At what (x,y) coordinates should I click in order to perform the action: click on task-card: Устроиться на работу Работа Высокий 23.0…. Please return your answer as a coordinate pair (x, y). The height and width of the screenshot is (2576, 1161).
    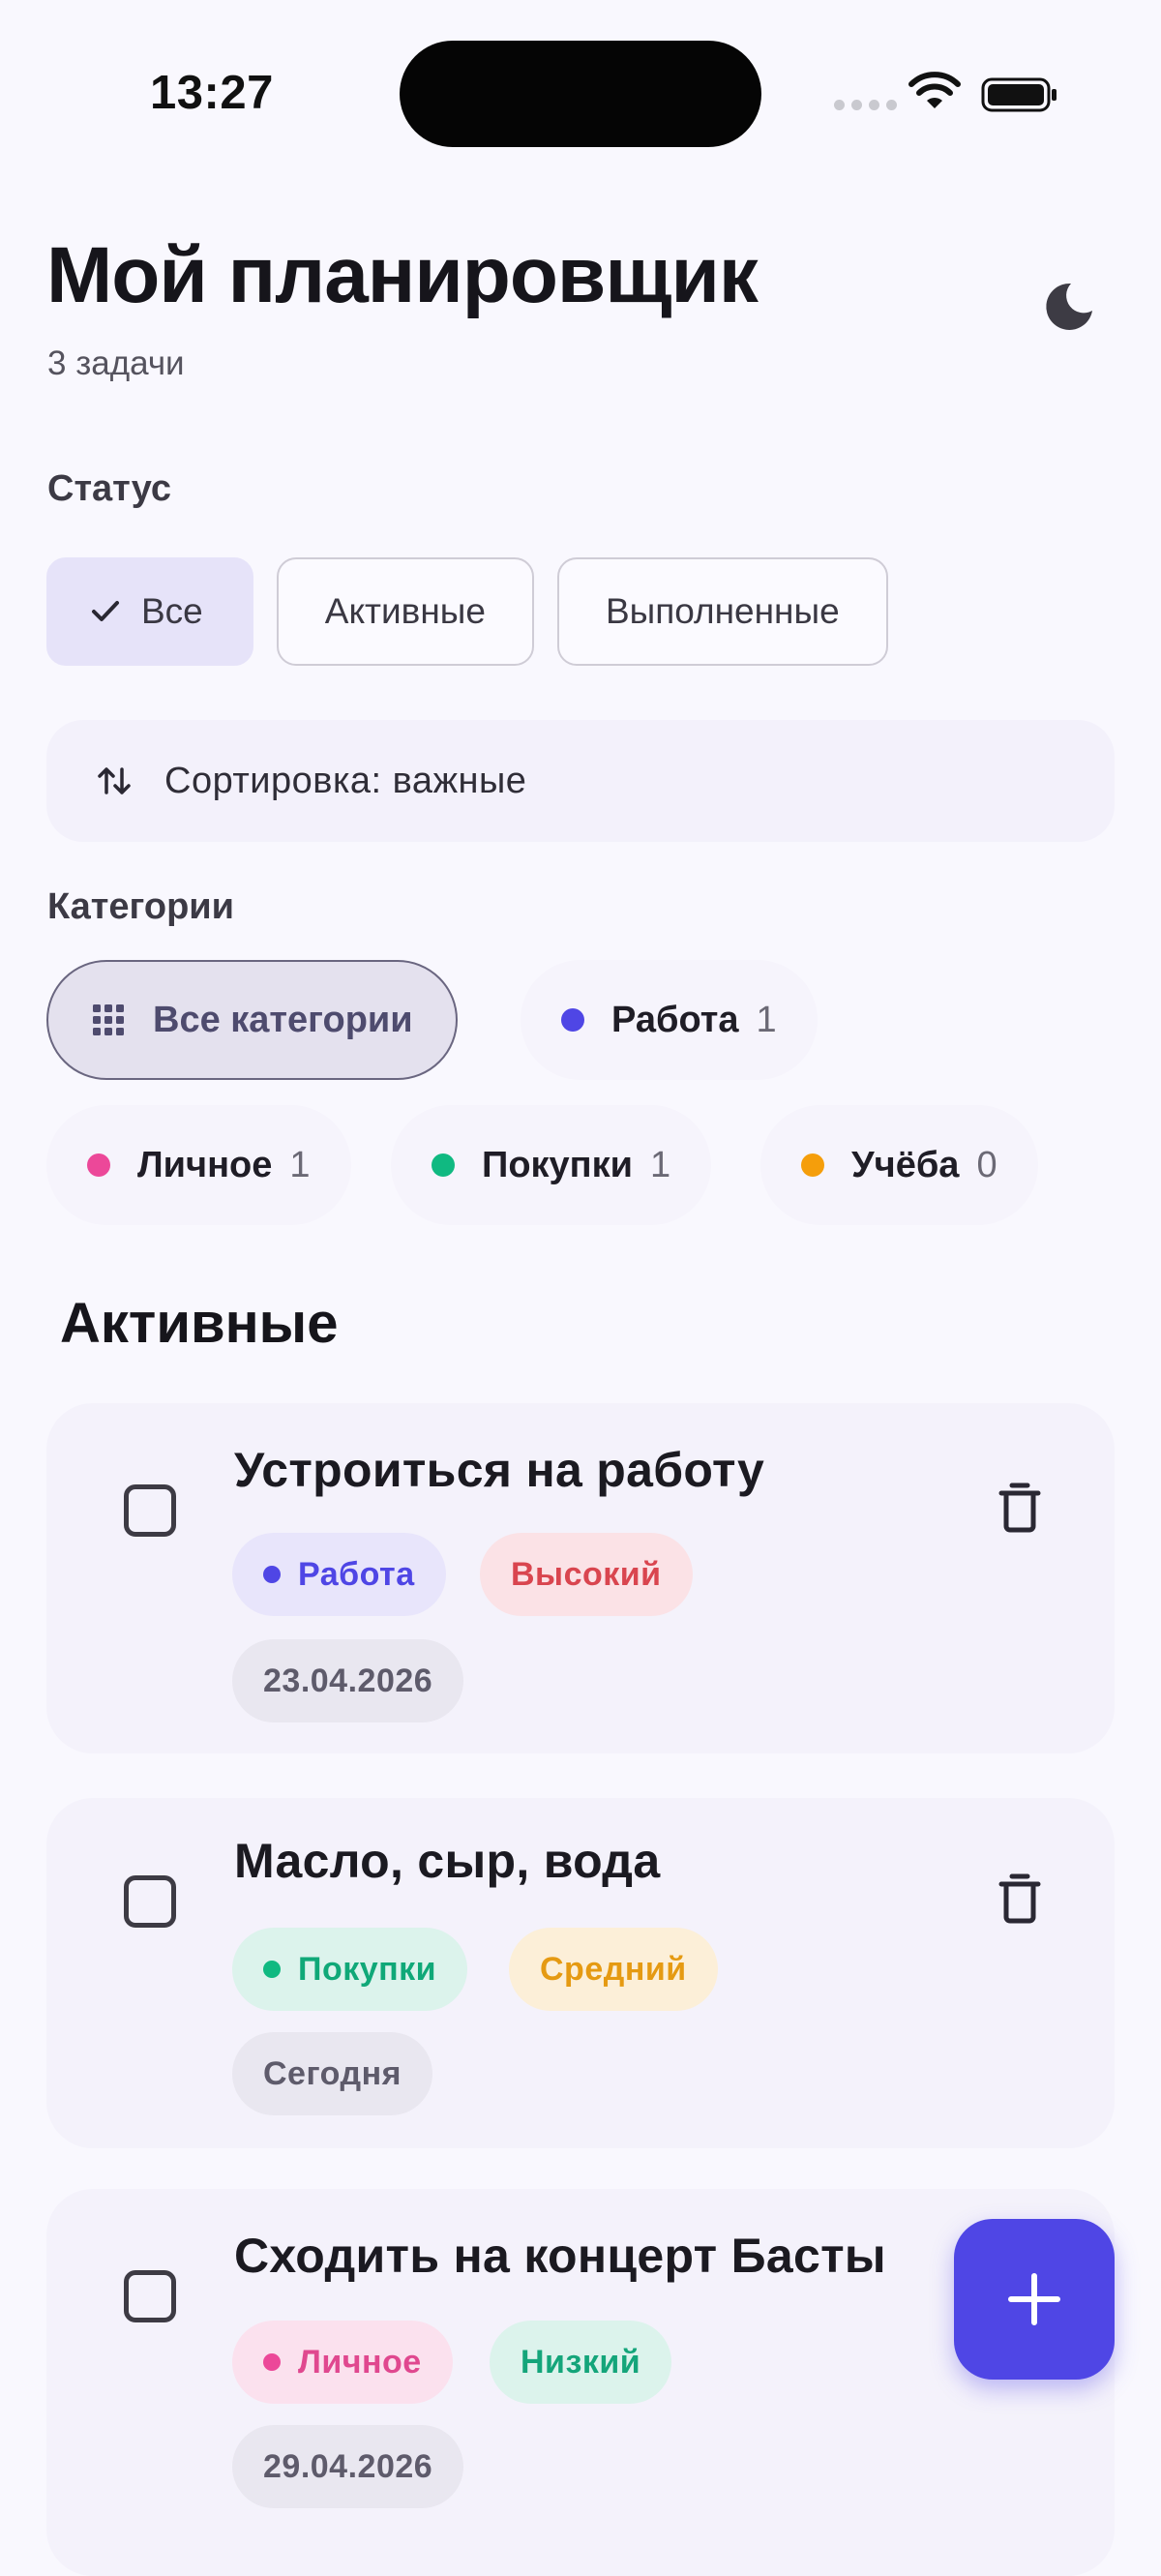
    Looking at the image, I should click on (580, 1578).